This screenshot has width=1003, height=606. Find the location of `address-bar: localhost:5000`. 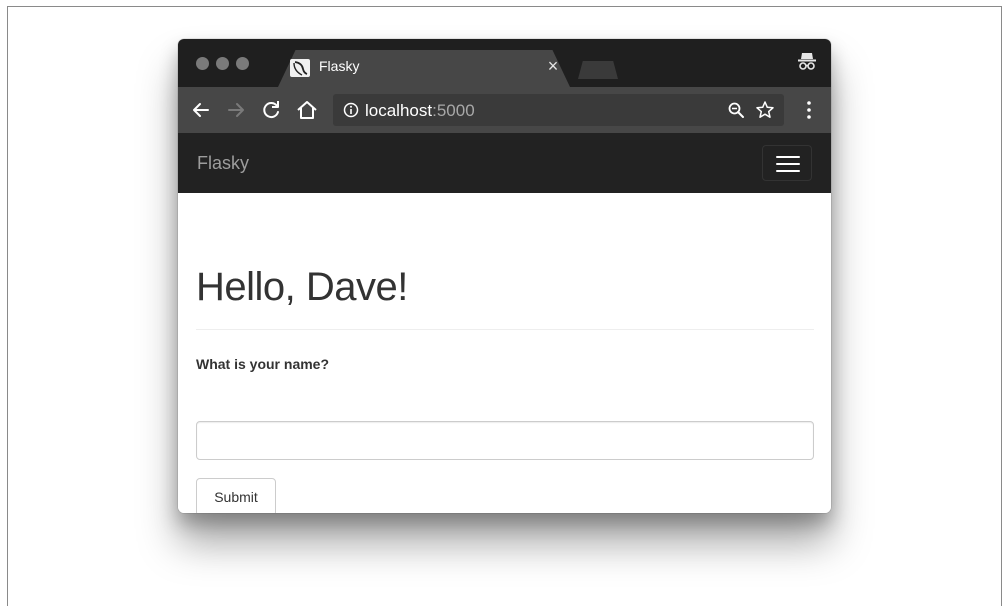

address-bar: localhost:5000 is located at coordinates (558, 110).